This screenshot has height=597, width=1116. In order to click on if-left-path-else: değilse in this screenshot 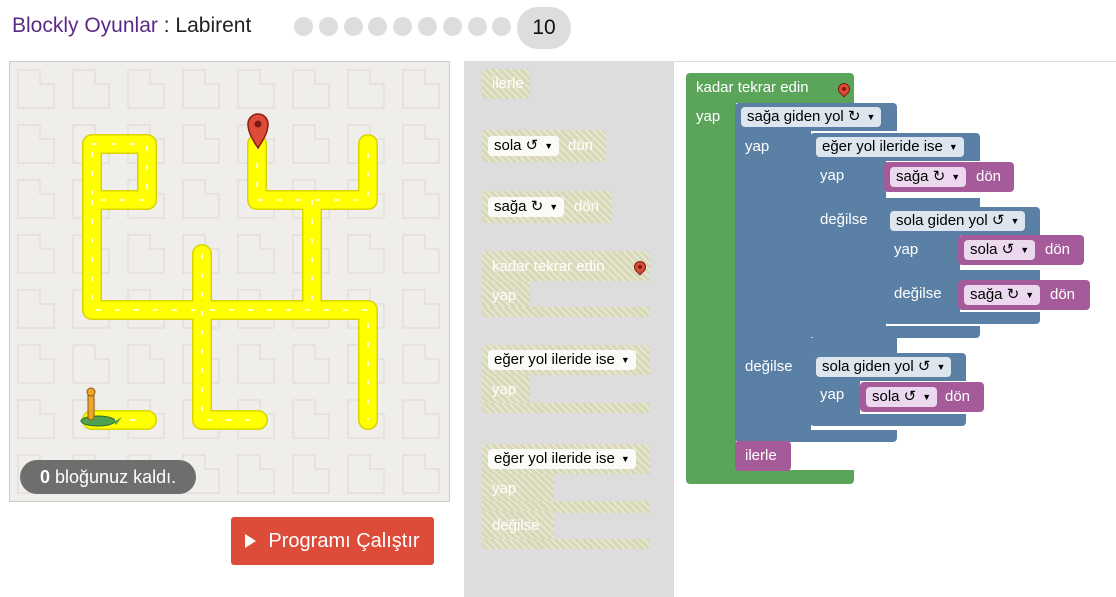, I will do `click(918, 293)`.